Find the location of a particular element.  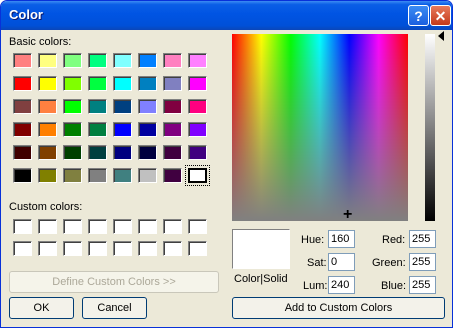

sat-label: Sat: is located at coordinates (317, 263).